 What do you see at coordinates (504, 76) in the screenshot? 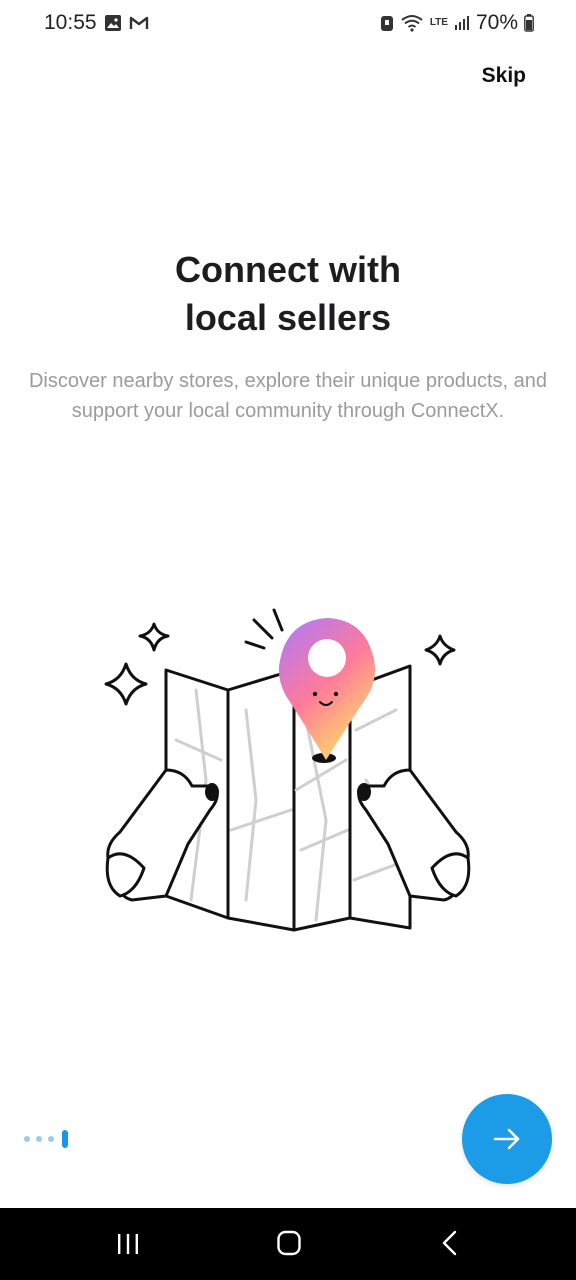
I see `skip-button: Skip` at bounding box center [504, 76].